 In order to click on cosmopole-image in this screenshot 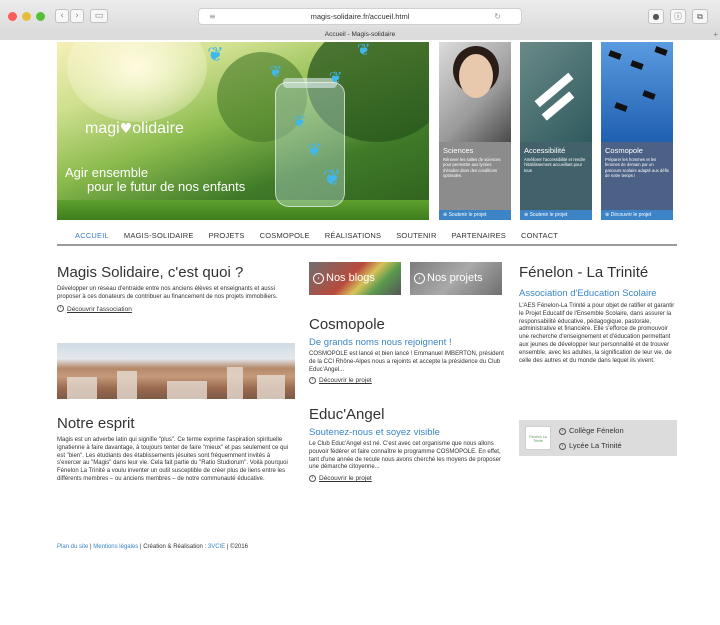, I will do `click(637, 92)`.